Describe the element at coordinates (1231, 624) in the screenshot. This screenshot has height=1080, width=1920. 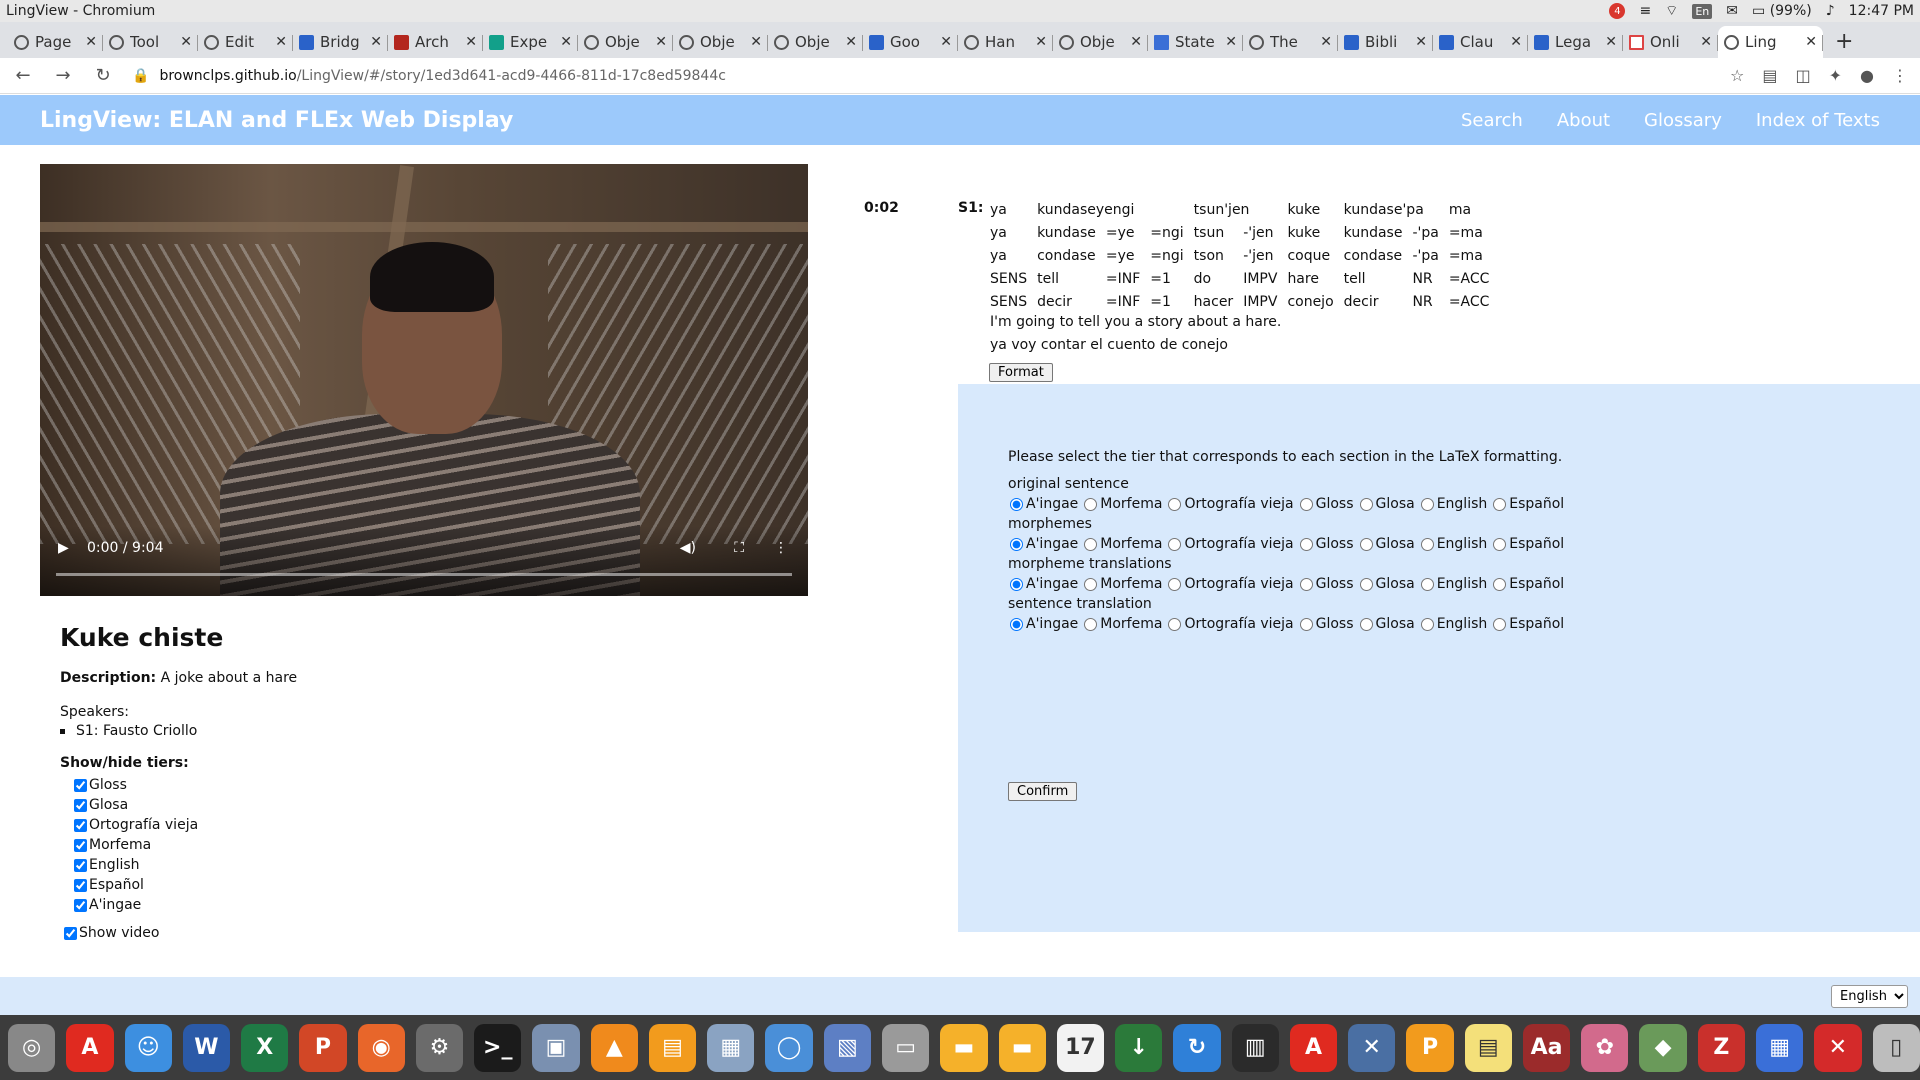
I see `latex-radio-option: Ortografía vieja` at that location.